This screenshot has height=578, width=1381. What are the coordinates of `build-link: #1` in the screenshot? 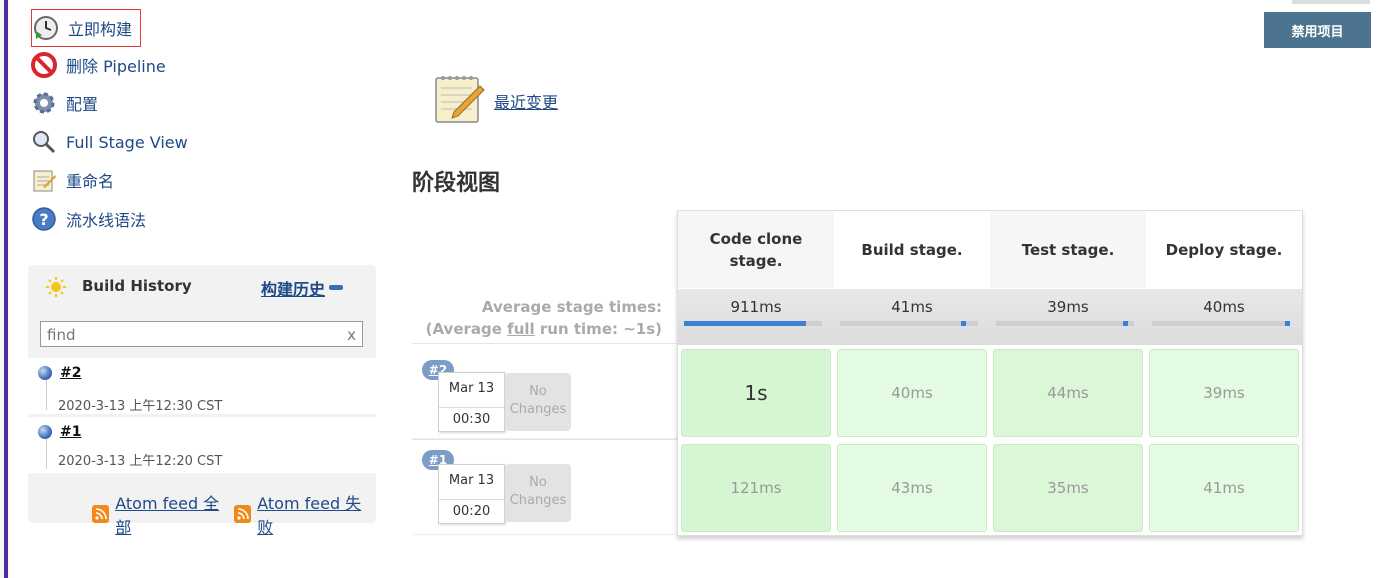 It's located at (70, 432).